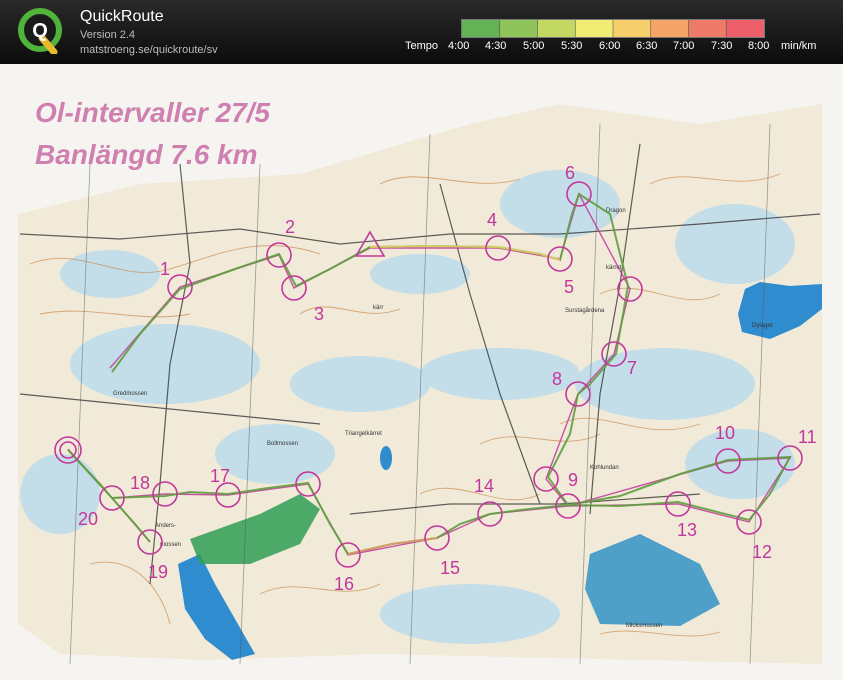 The height and width of the screenshot is (680, 843). Describe the element at coordinates (496, 46) in the screenshot. I see `tempo-tick: 4:30` at that location.